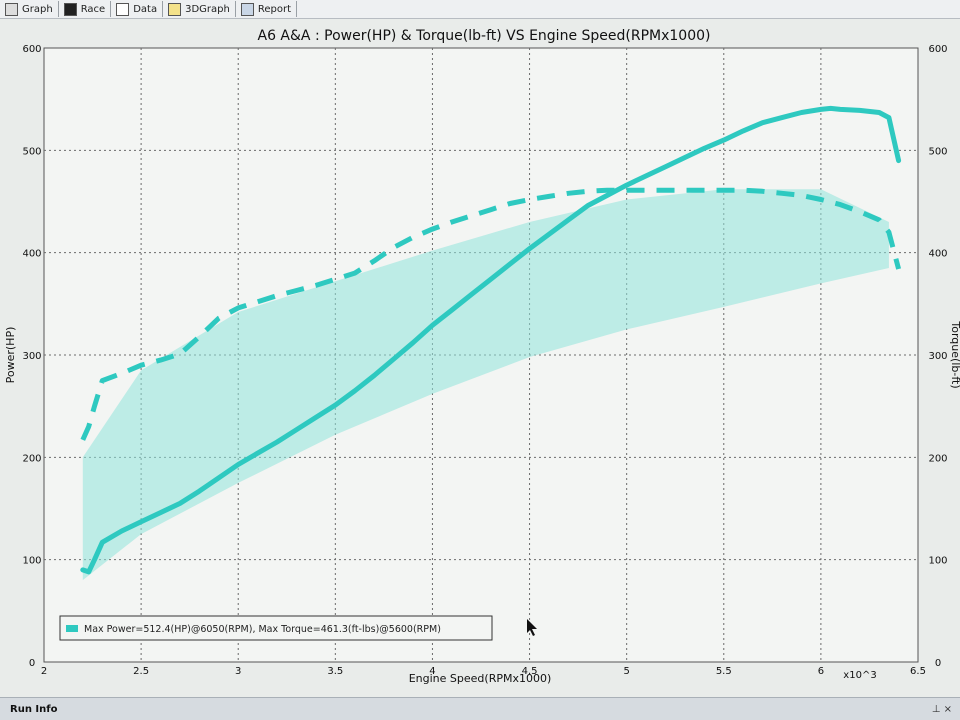 This screenshot has width=960, height=720. I want to click on y-tick-label-right: 300, so click(937, 356).